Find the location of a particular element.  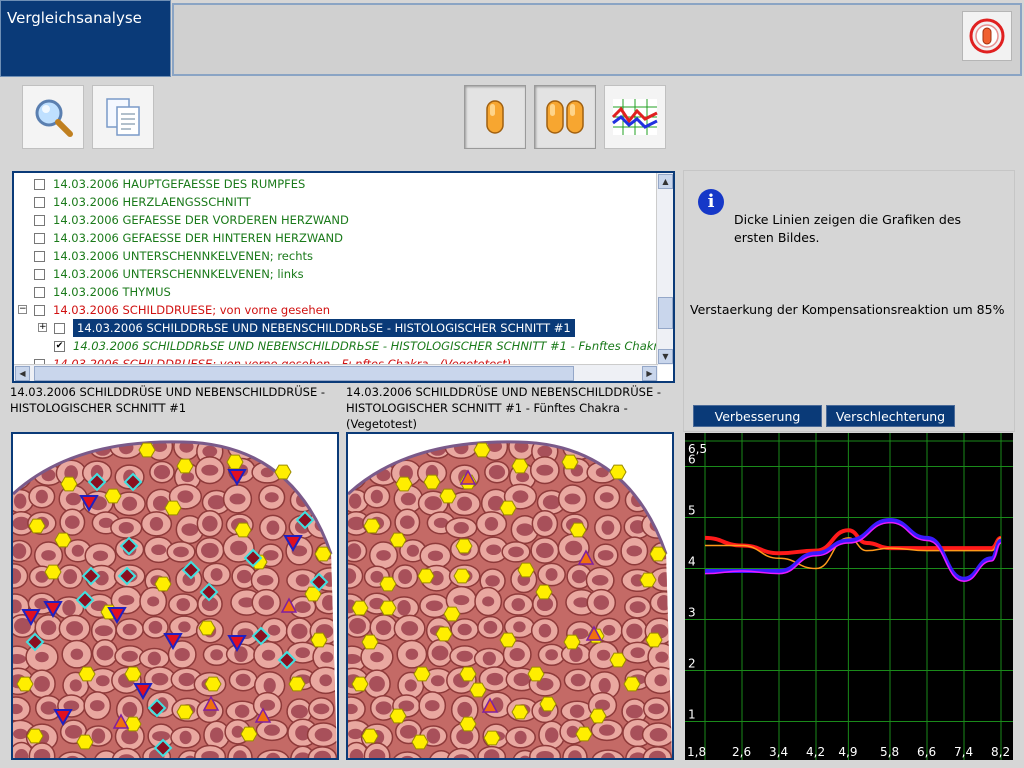

scroll-thumb-horizontal is located at coordinates (304, 373).